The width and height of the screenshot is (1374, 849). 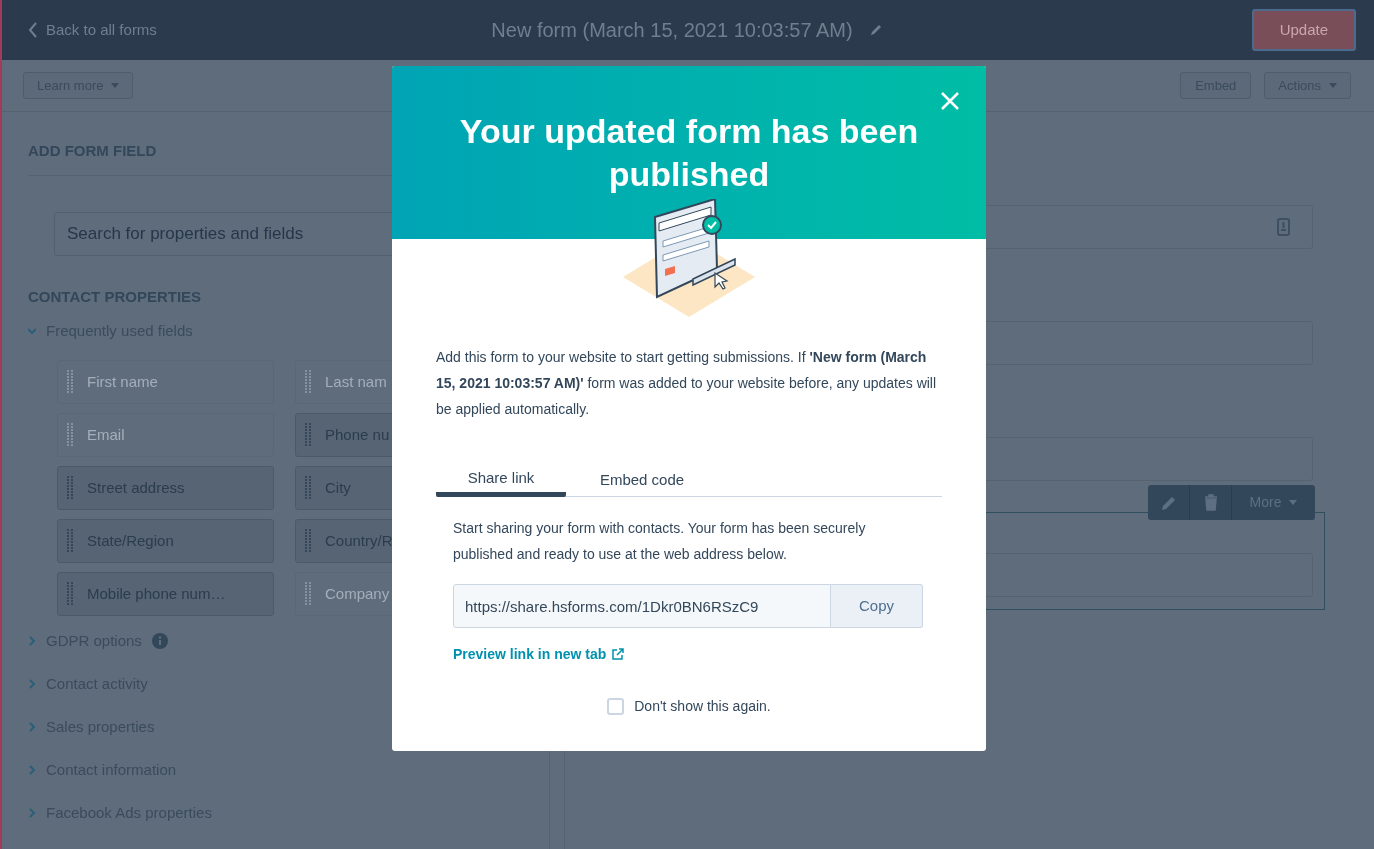 What do you see at coordinates (687, 383) in the screenshot?
I see `dialog-message: Add this form to your website to start getting submissions. If 'New form (March 15, 2021 10:03:57 AM)' form was added to your website before, any updates will be applied automatically.` at bounding box center [687, 383].